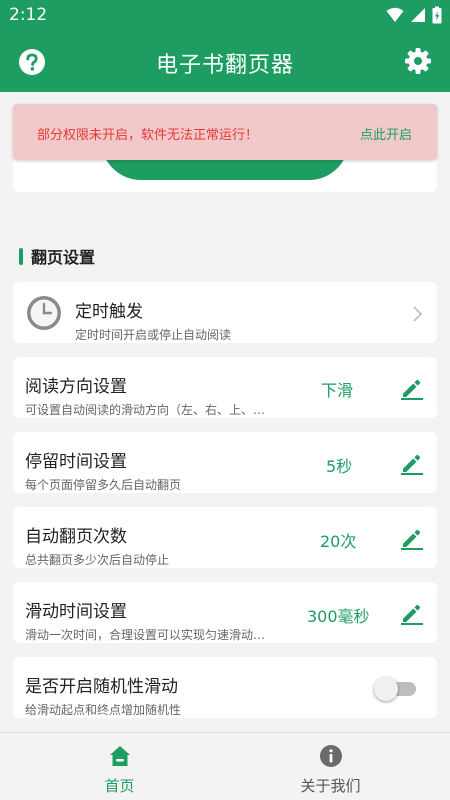 This screenshot has height=800, width=450. What do you see at coordinates (437, 15) in the screenshot?
I see `battery-icon` at bounding box center [437, 15].